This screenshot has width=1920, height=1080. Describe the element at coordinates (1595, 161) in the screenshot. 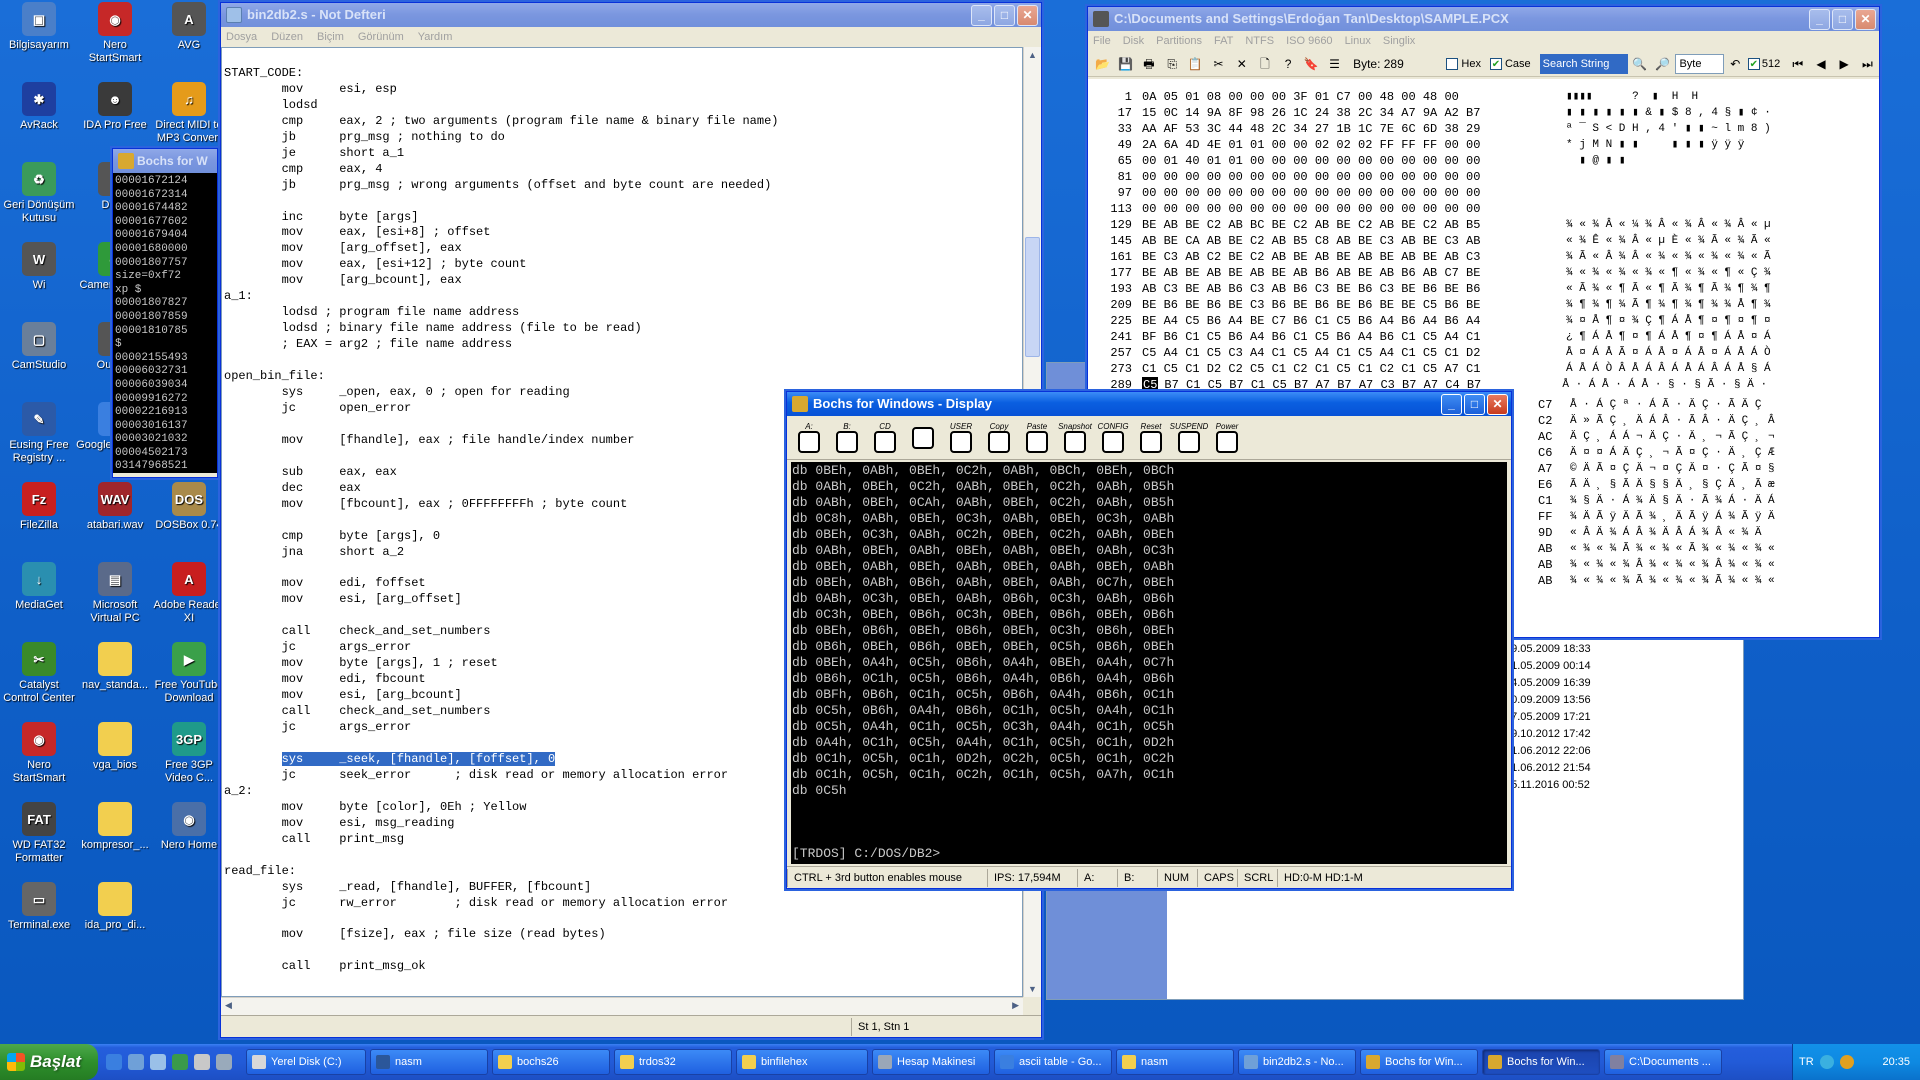

I see `ascii-text: ▮ @ ▮ ▮` at that location.